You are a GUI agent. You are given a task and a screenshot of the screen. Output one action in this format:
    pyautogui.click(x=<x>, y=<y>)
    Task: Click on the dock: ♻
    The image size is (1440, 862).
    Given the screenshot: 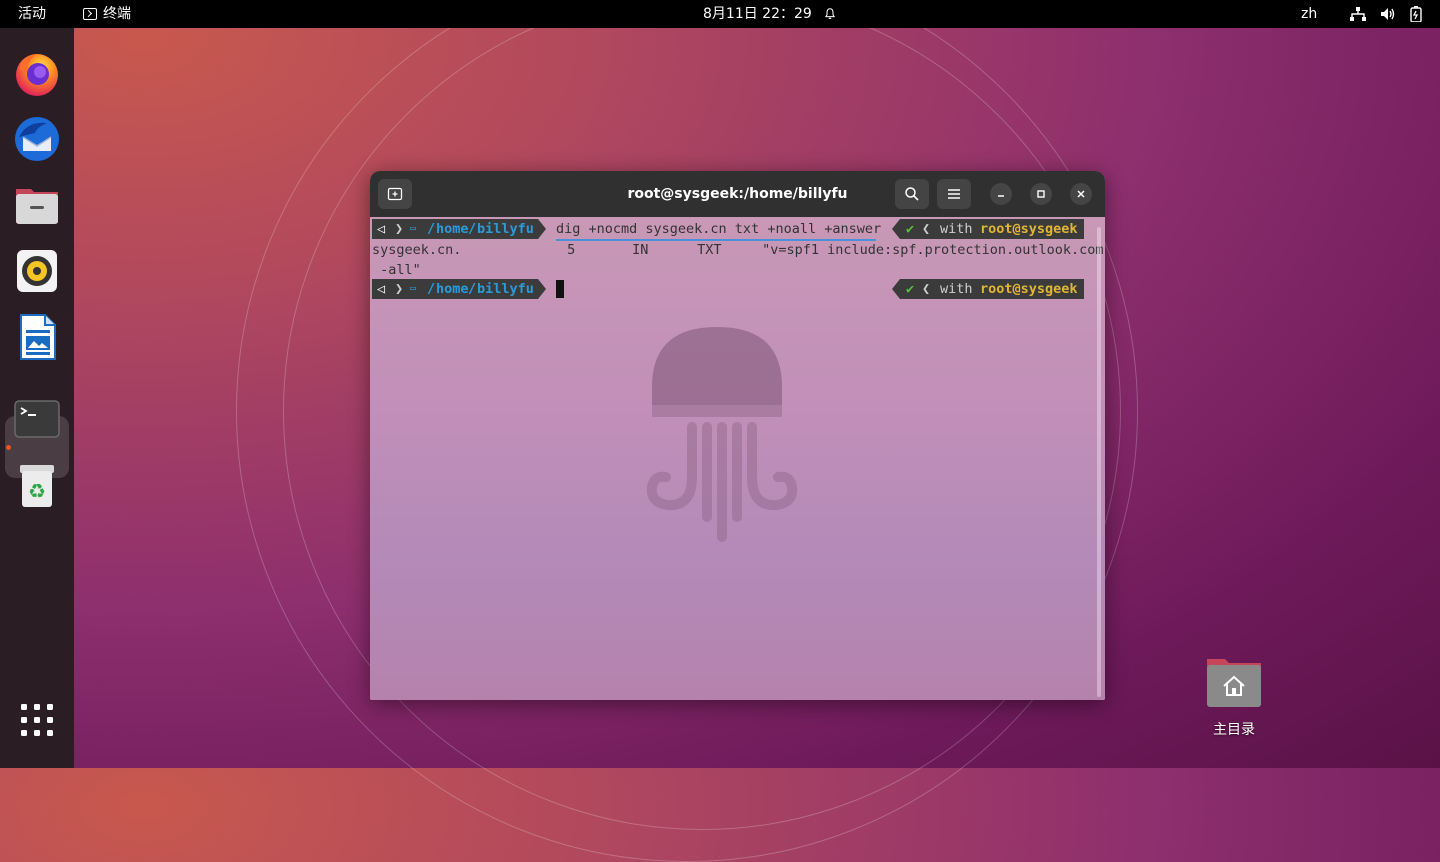 What is the action you would take?
    pyautogui.click(x=37, y=398)
    